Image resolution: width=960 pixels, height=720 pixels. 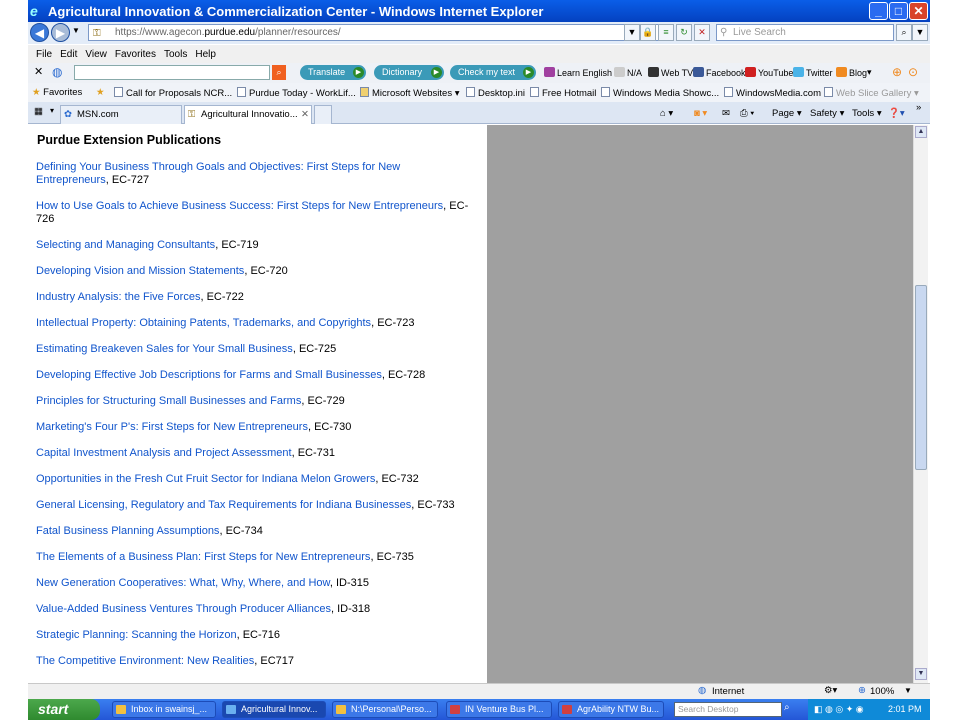 I want to click on publication-link: Strategic Planning: Scanning the Horizon, so click(x=136, y=635).